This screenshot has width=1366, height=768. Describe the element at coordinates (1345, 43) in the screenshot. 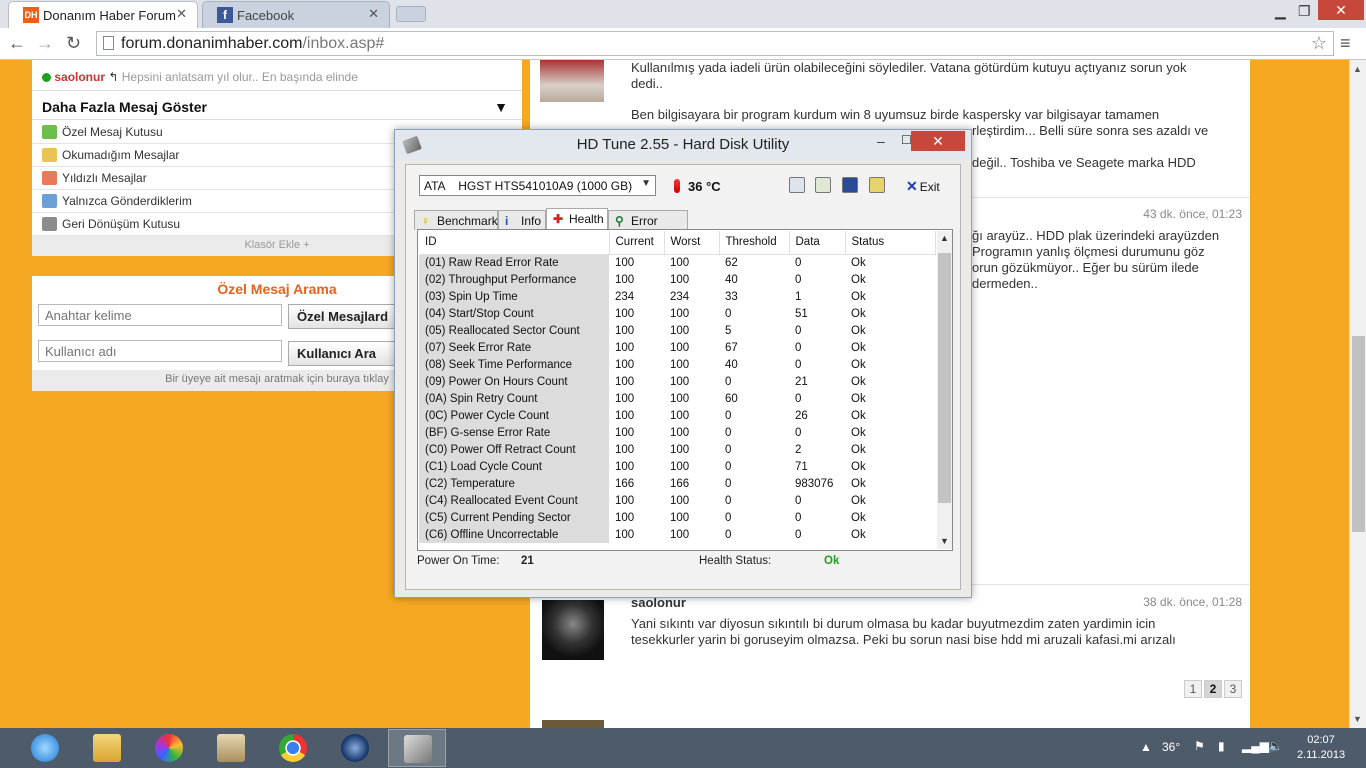

I see `menu-icon: ≡` at that location.